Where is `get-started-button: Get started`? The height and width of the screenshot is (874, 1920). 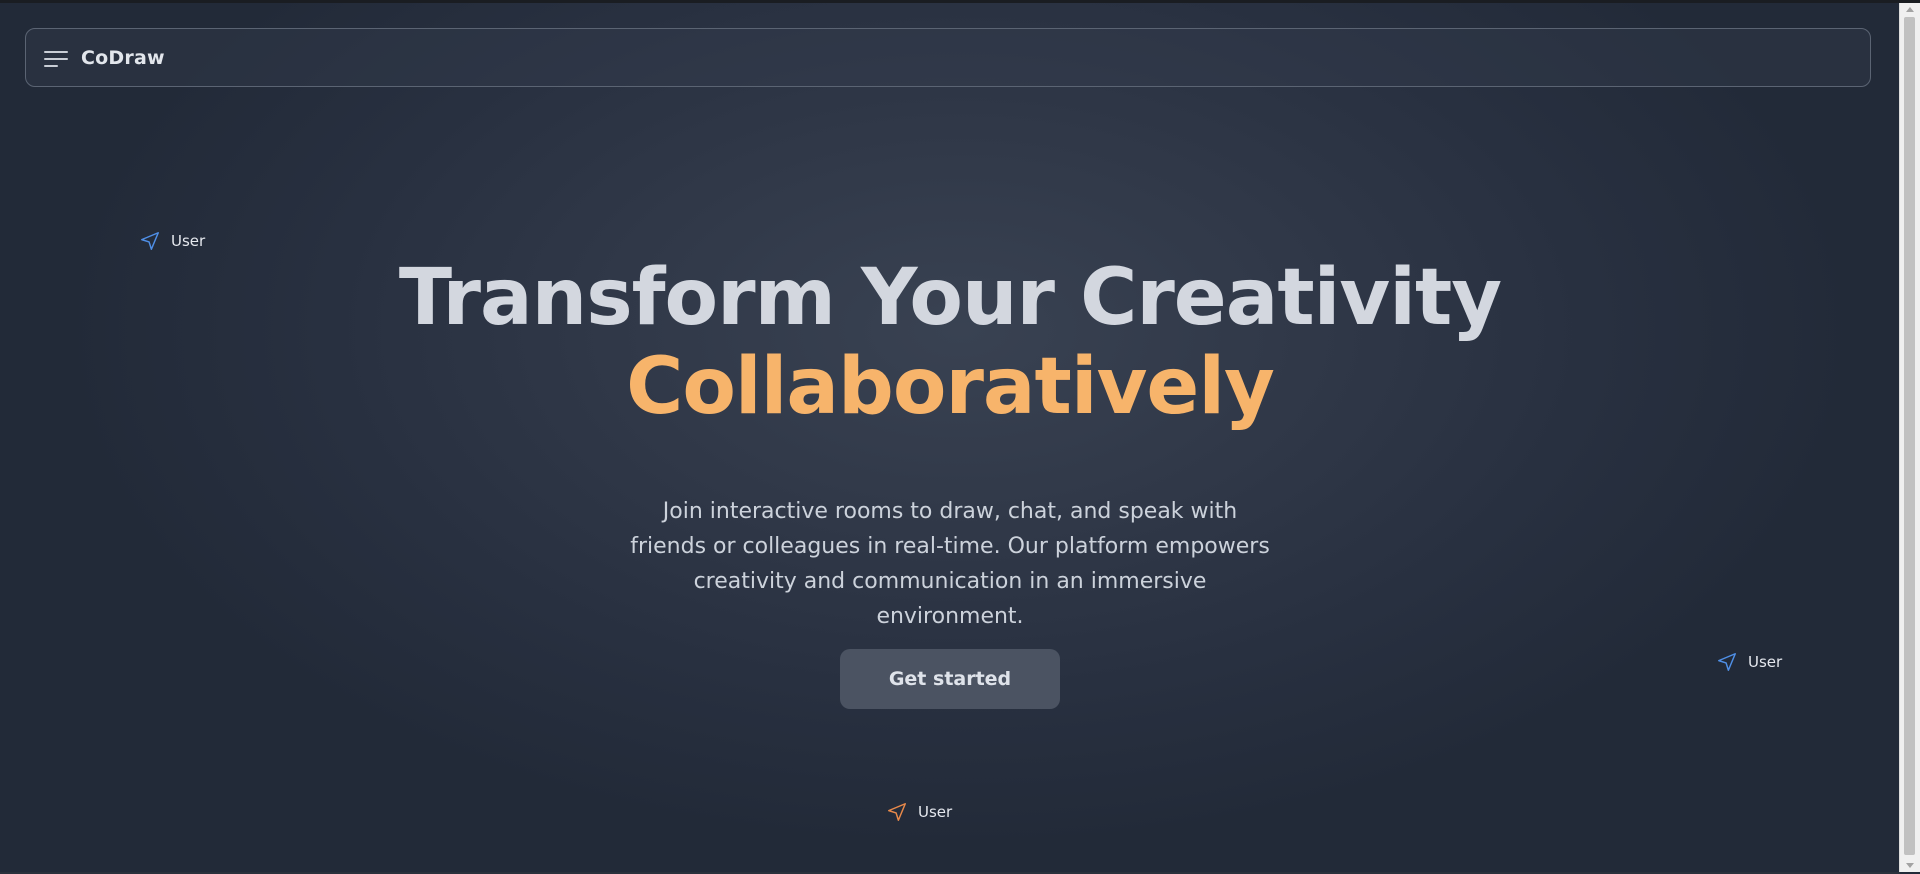
get-started-button: Get started is located at coordinates (950, 679).